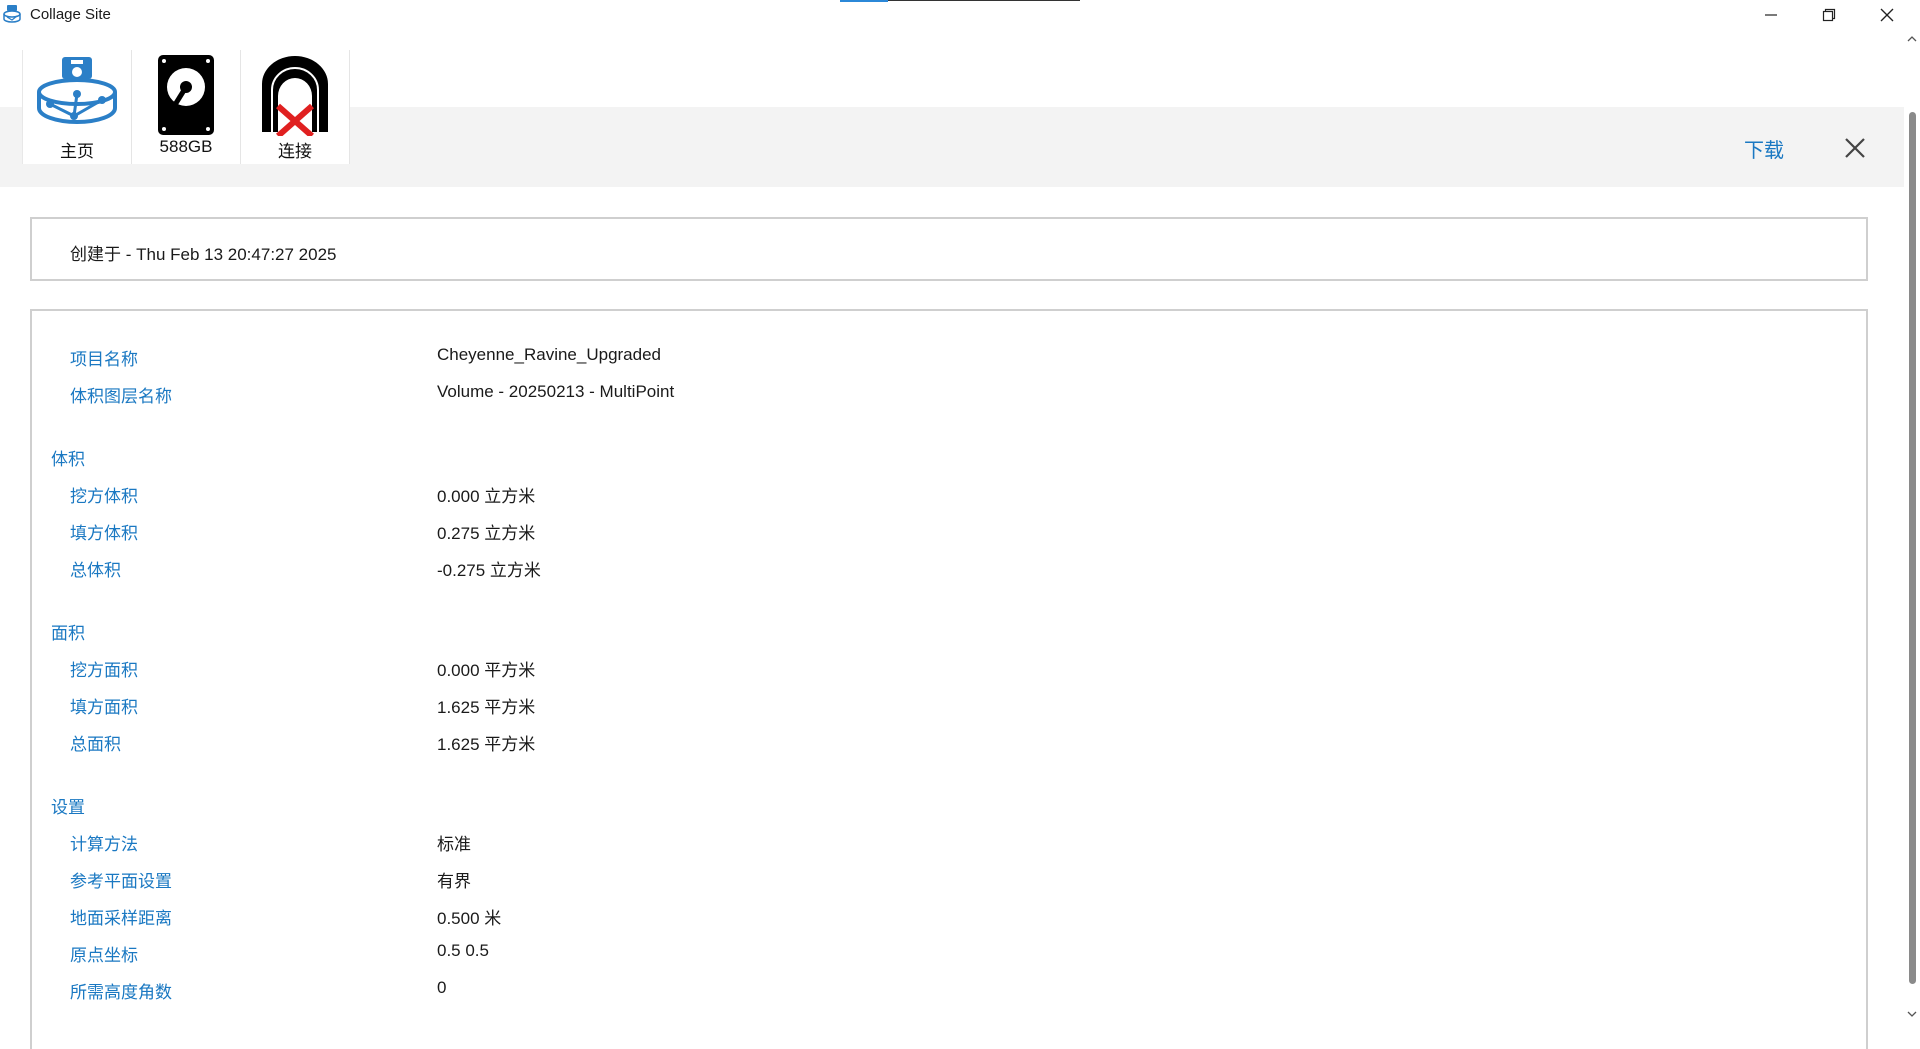  I want to click on fill-area-row: 填方面积 1.625 平方米, so click(932, 706).